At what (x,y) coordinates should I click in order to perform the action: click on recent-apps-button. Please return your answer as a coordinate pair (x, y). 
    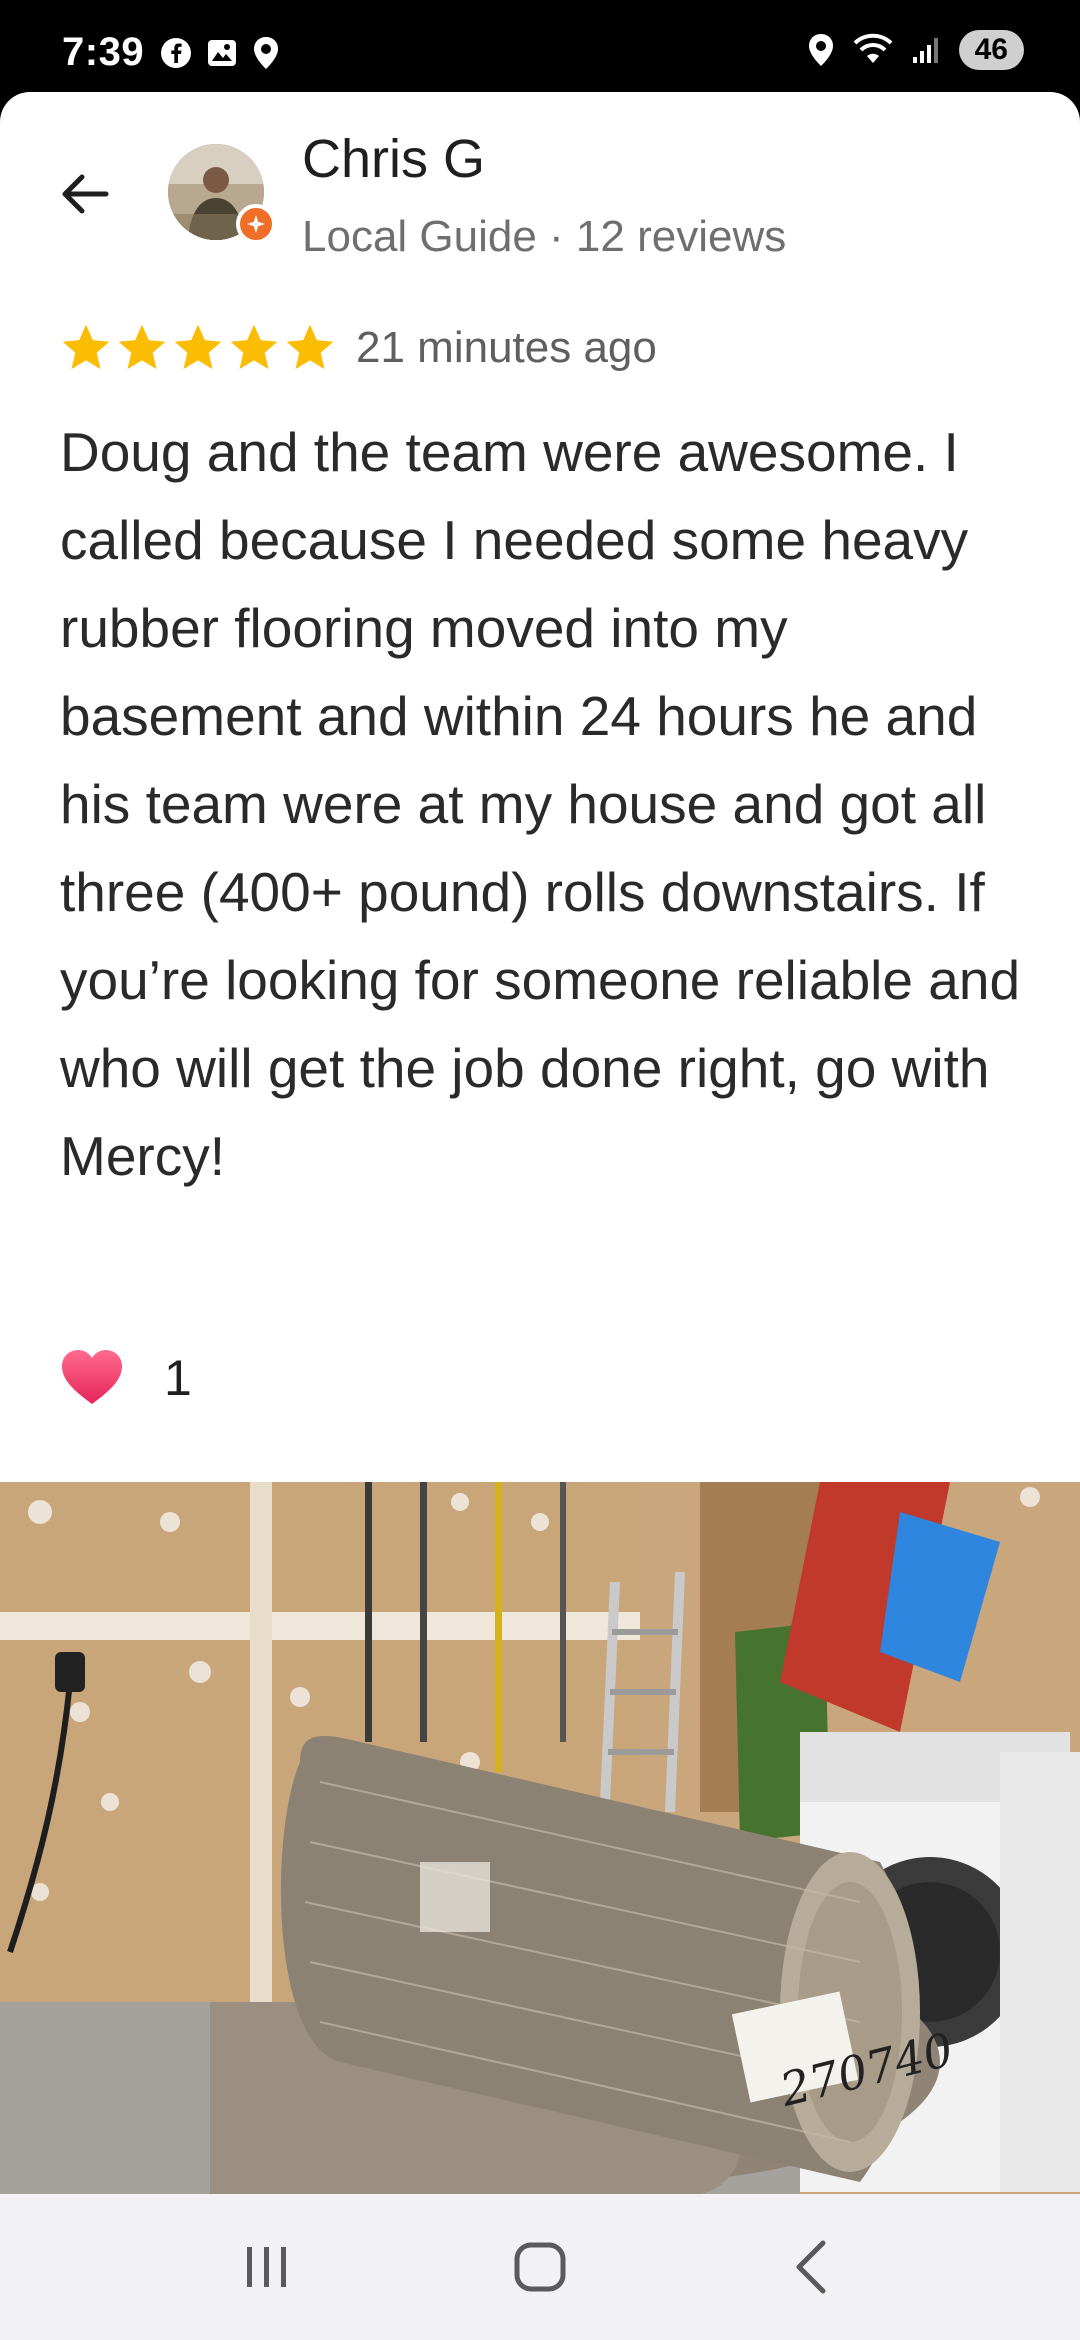
    Looking at the image, I should click on (267, 2267).